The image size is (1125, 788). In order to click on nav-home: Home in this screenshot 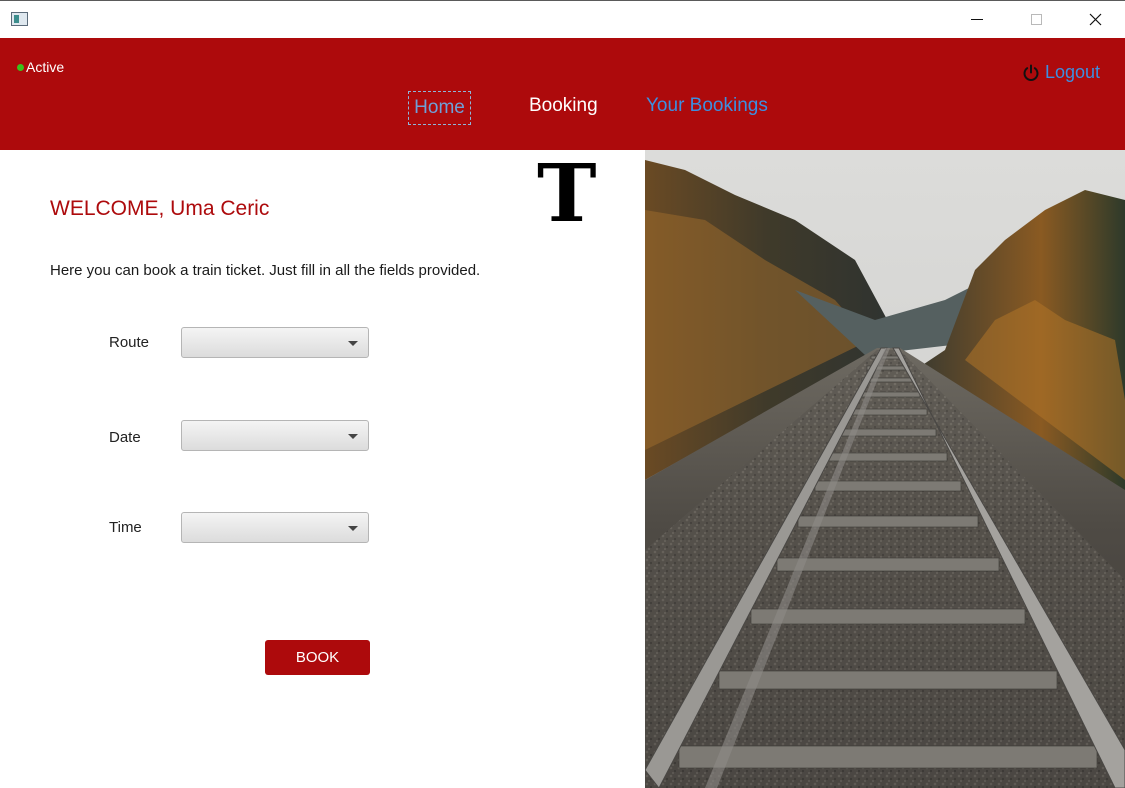, I will do `click(439, 108)`.